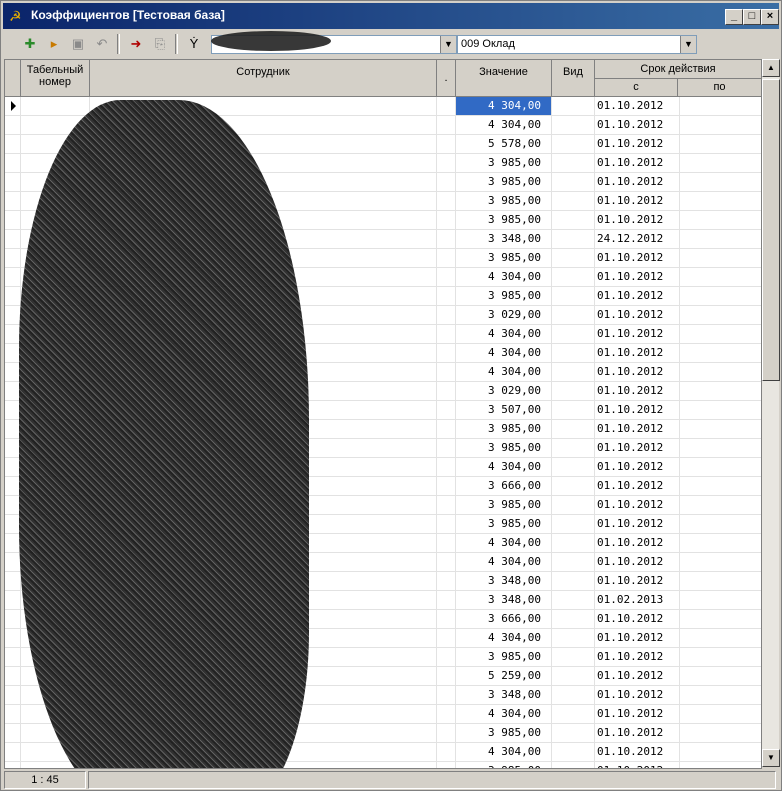 This screenshot has width=782, height=791. I want to click on value-cell-wrap: 5 259,00, so click(504, 676).